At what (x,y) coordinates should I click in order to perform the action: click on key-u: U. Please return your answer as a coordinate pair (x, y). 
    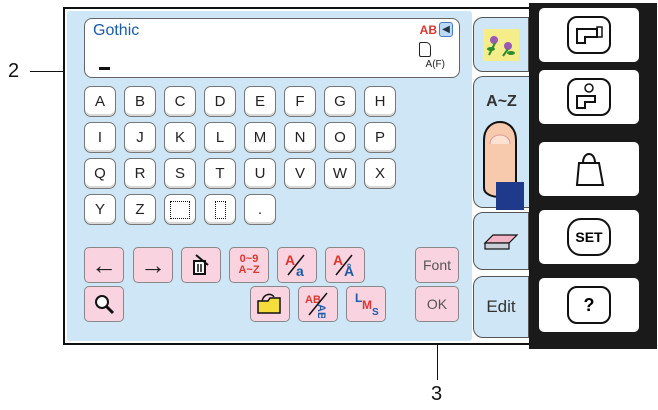
    Looking at the image, I should click on (260, 173).